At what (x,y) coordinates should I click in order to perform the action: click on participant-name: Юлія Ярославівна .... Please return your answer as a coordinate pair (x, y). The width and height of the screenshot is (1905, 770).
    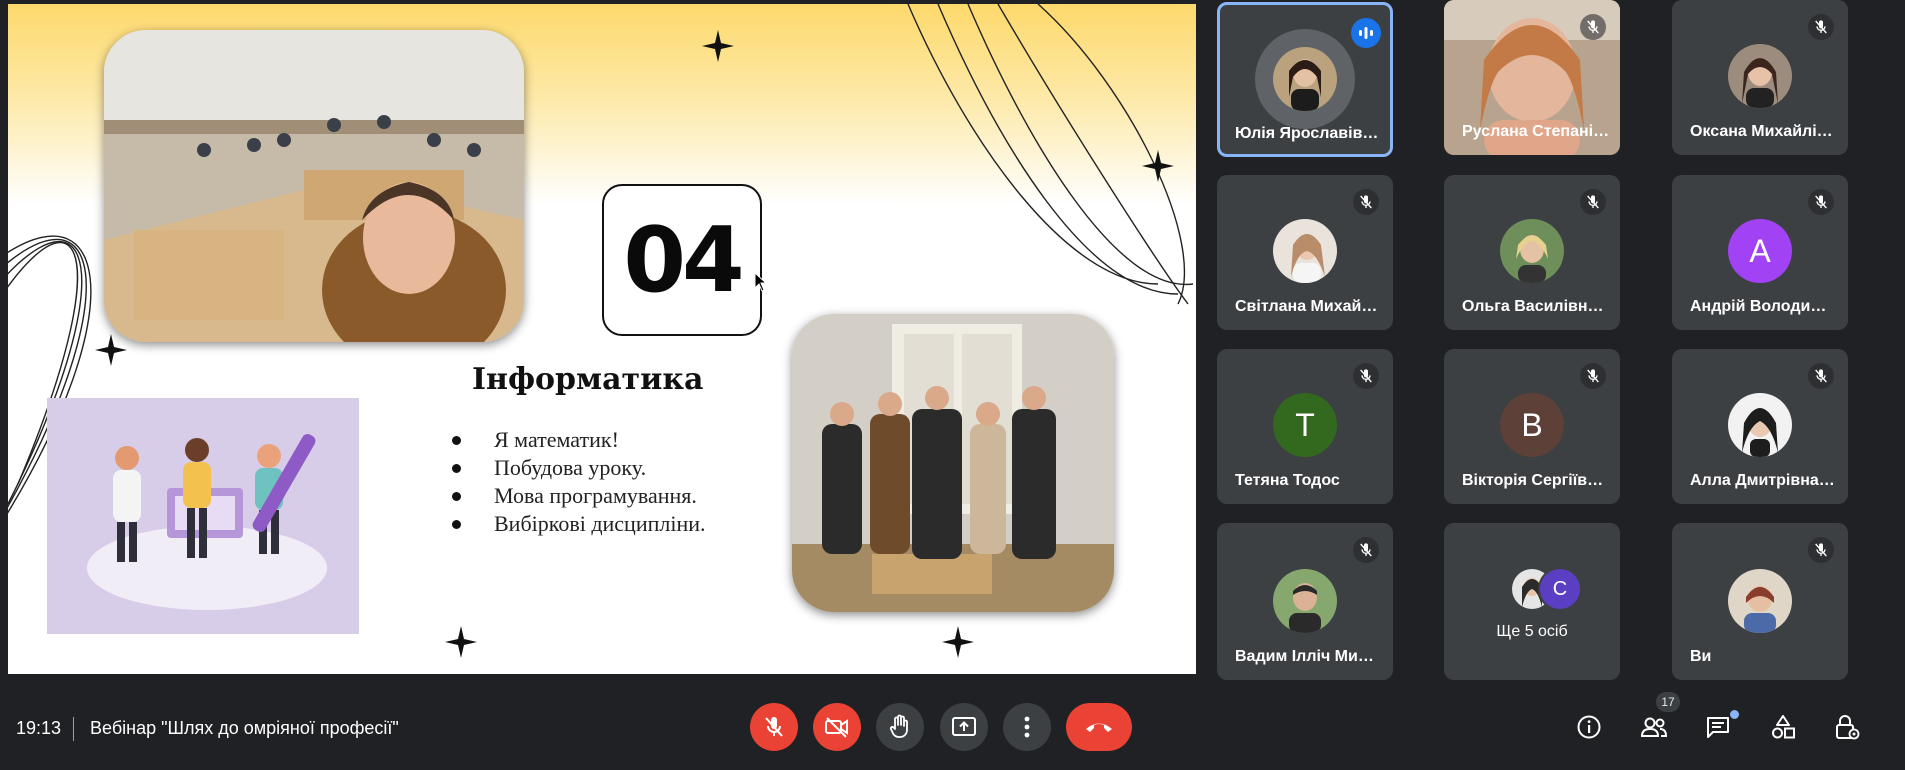
    Looking at the image, I should click on (1309, 133).